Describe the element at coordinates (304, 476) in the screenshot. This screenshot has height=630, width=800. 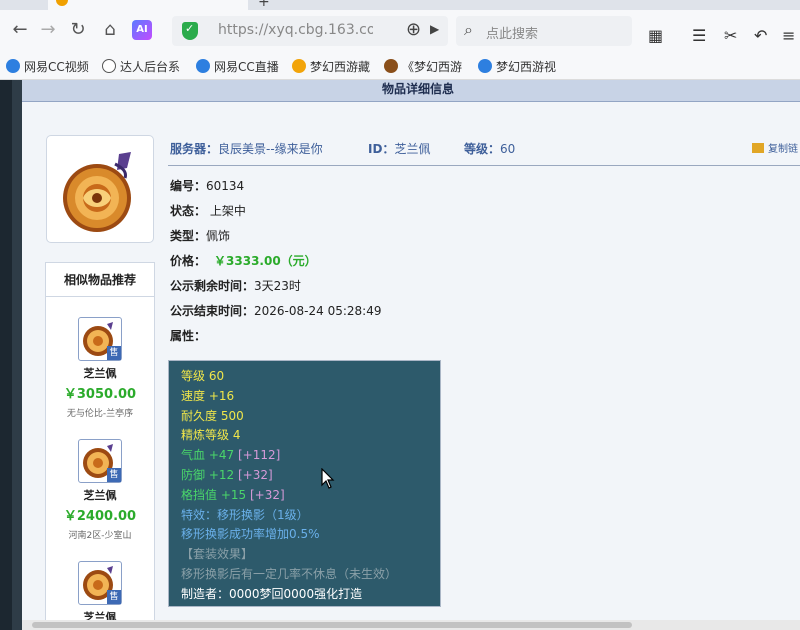
I see `attr-line: 防御 +12 [+32]` at that location.